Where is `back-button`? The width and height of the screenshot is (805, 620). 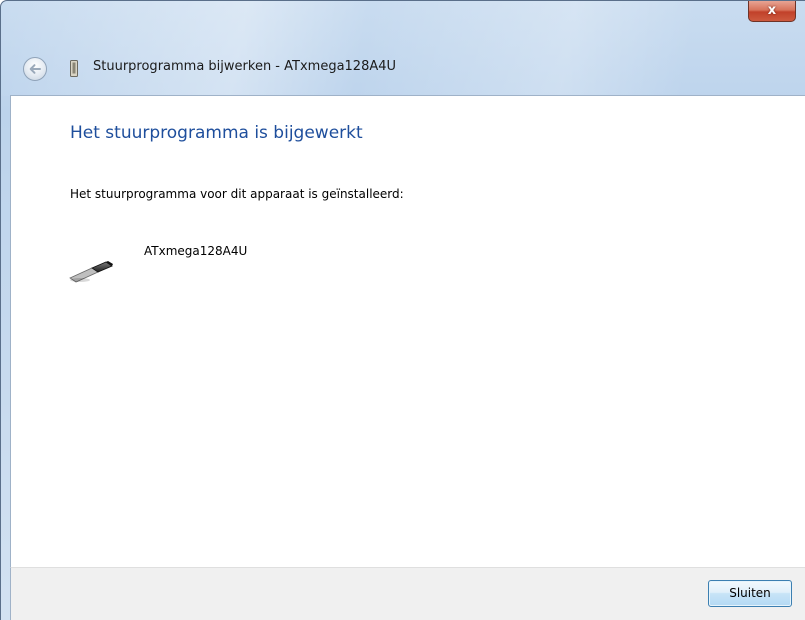 back-button is located at coordinates (35, 69).